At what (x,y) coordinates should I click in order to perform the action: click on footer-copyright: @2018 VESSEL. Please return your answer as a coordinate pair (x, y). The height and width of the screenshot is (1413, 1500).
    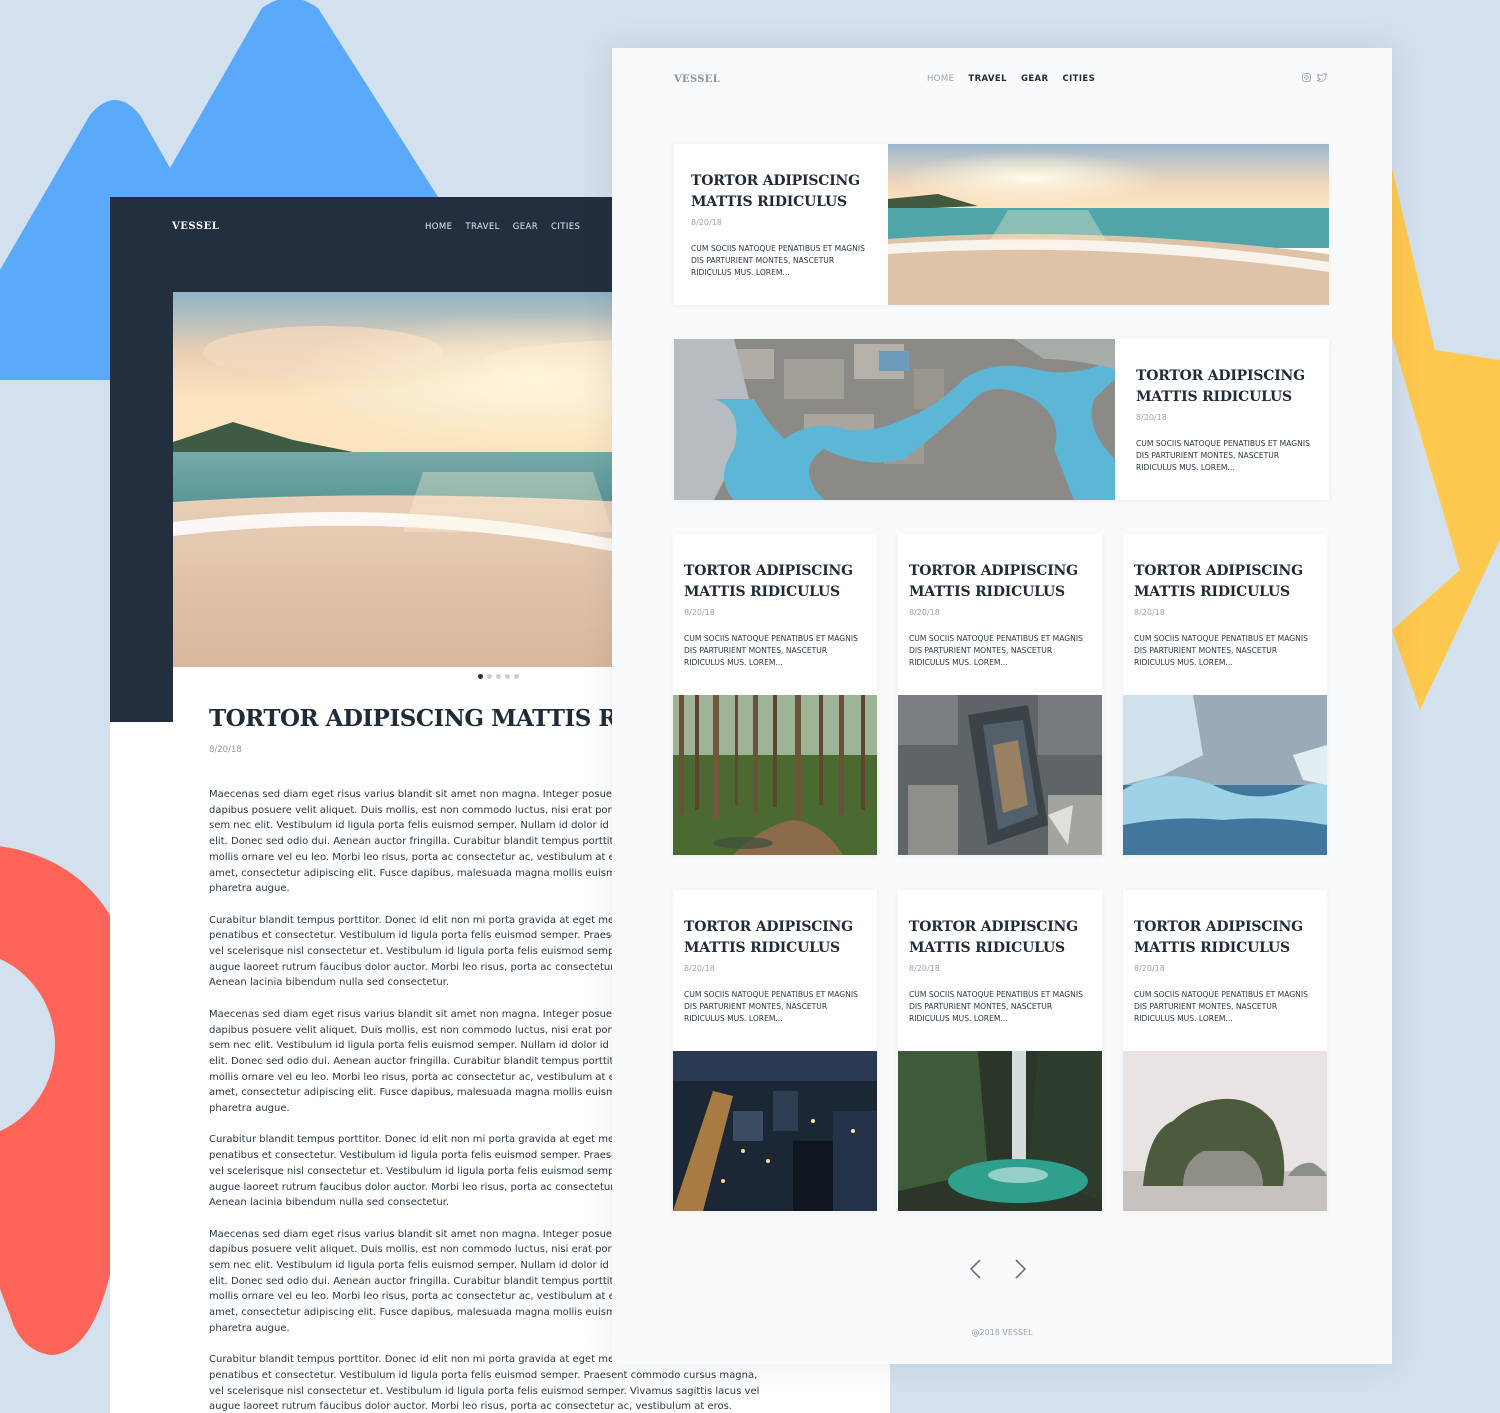
    Looking at the image, I should click on (1002, 1332).